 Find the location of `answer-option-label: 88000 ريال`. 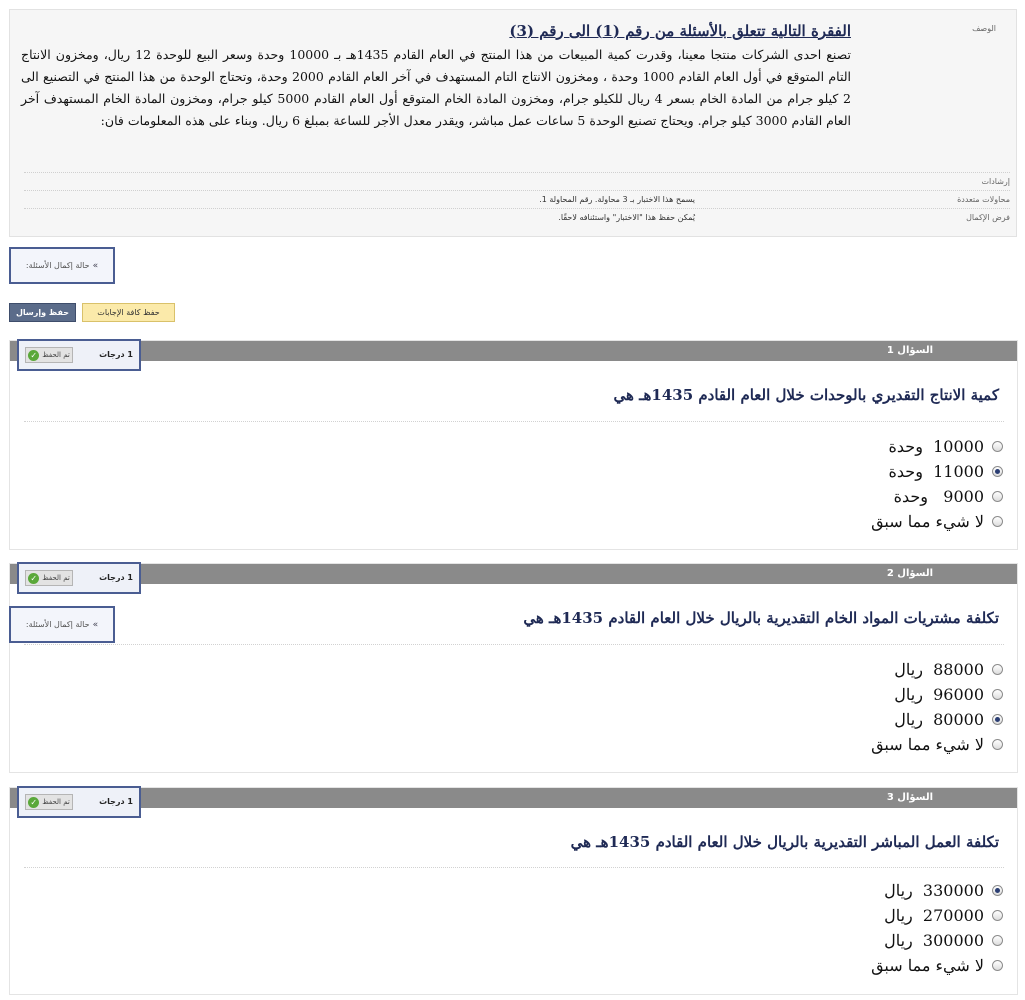

answer-option-label: 88000 ريال is located at coordinates (939, 669).